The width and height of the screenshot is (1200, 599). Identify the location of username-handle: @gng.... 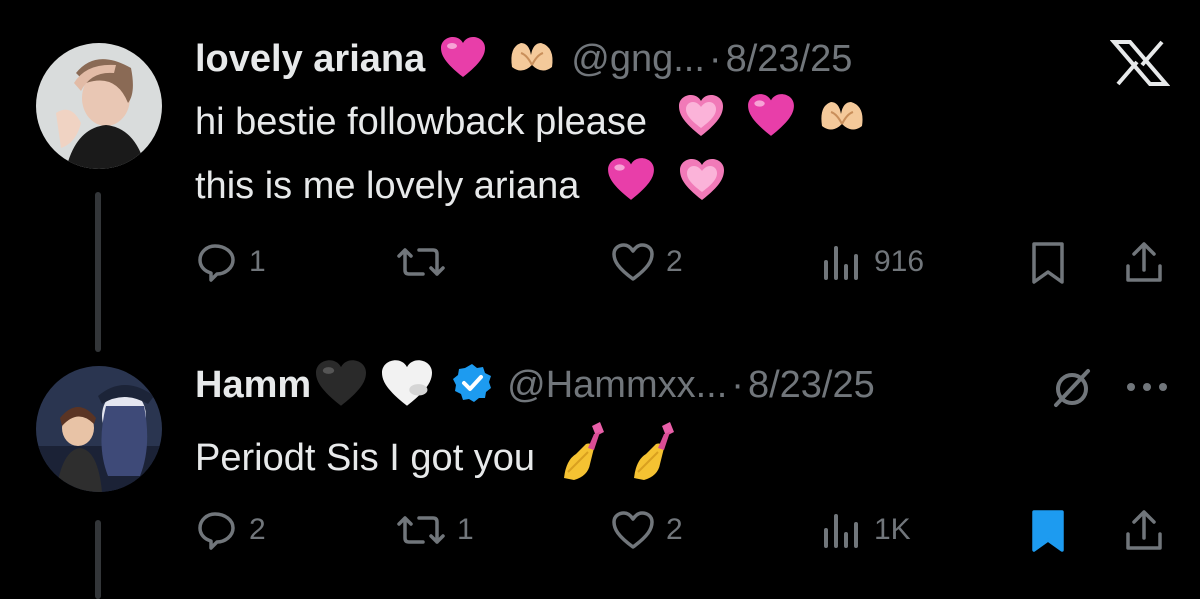
(638, 59).